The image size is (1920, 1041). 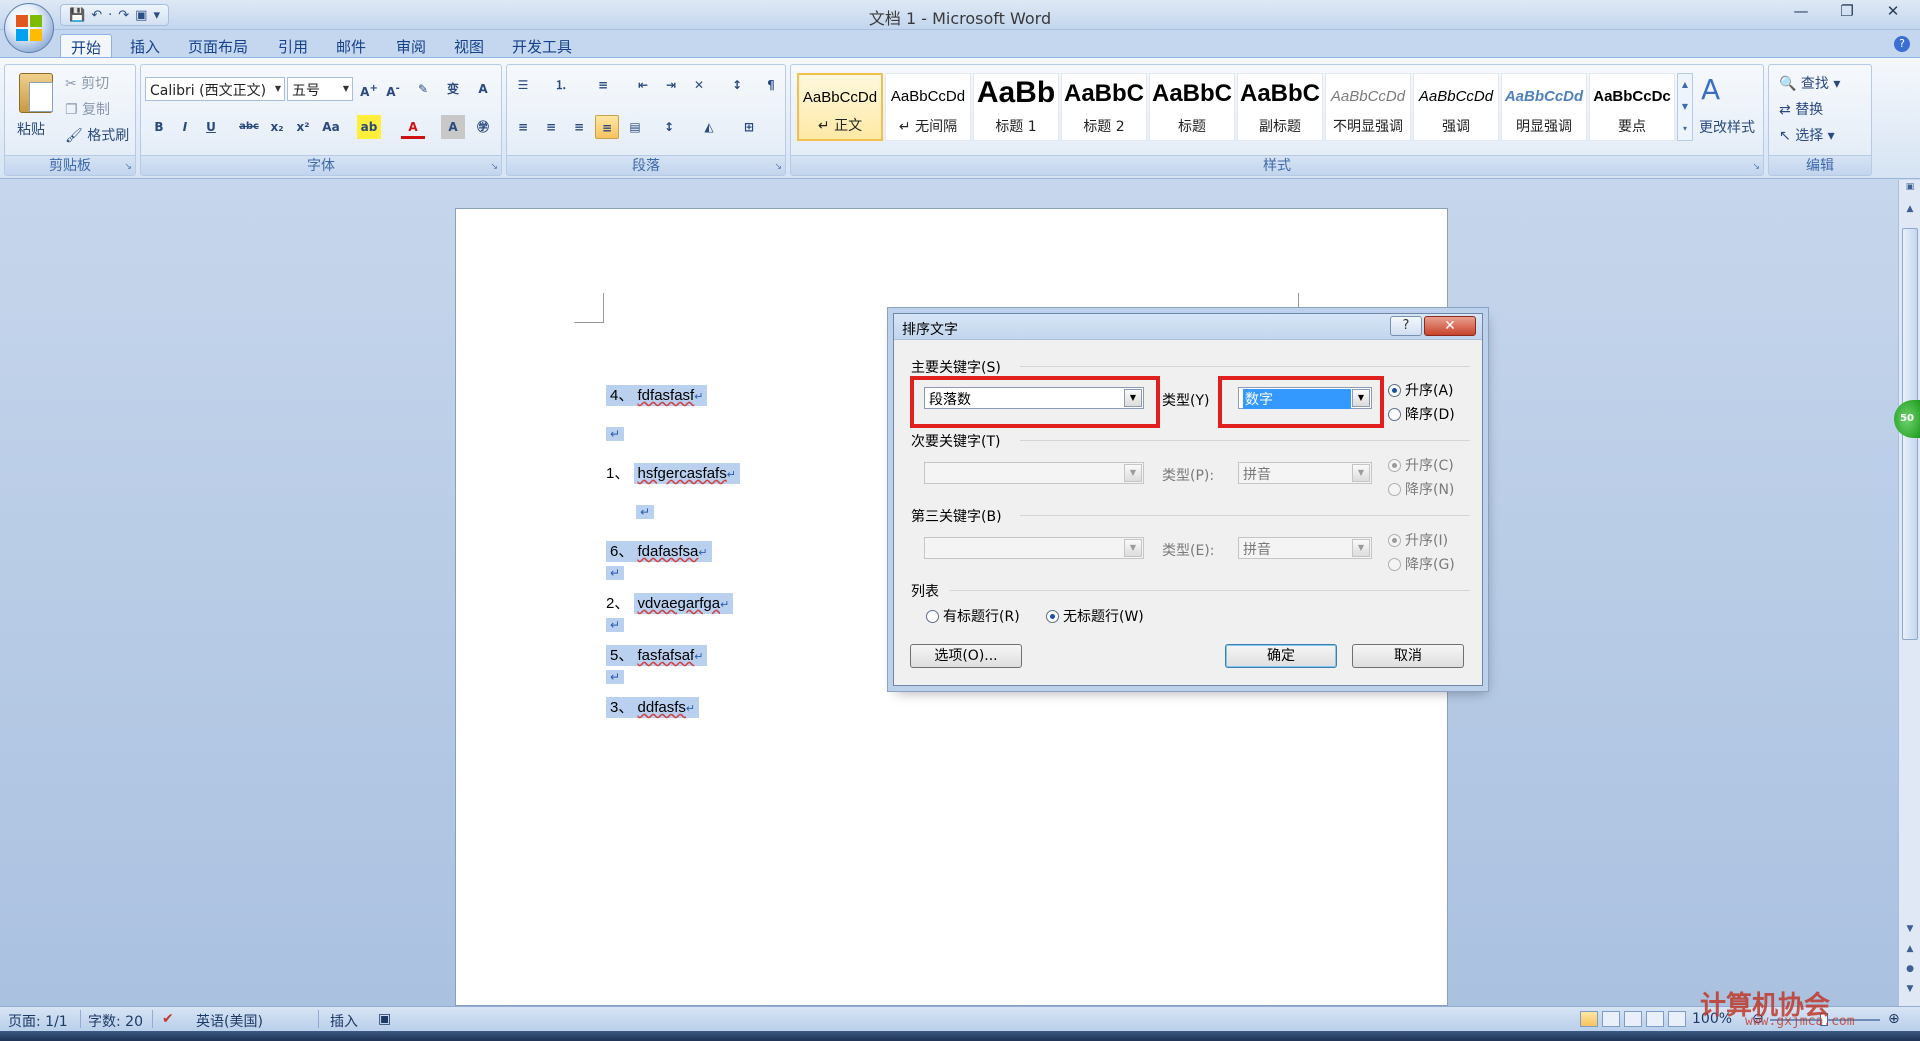 I want to click on macro-record-icon: ▣, so click(x=384, y=1019).